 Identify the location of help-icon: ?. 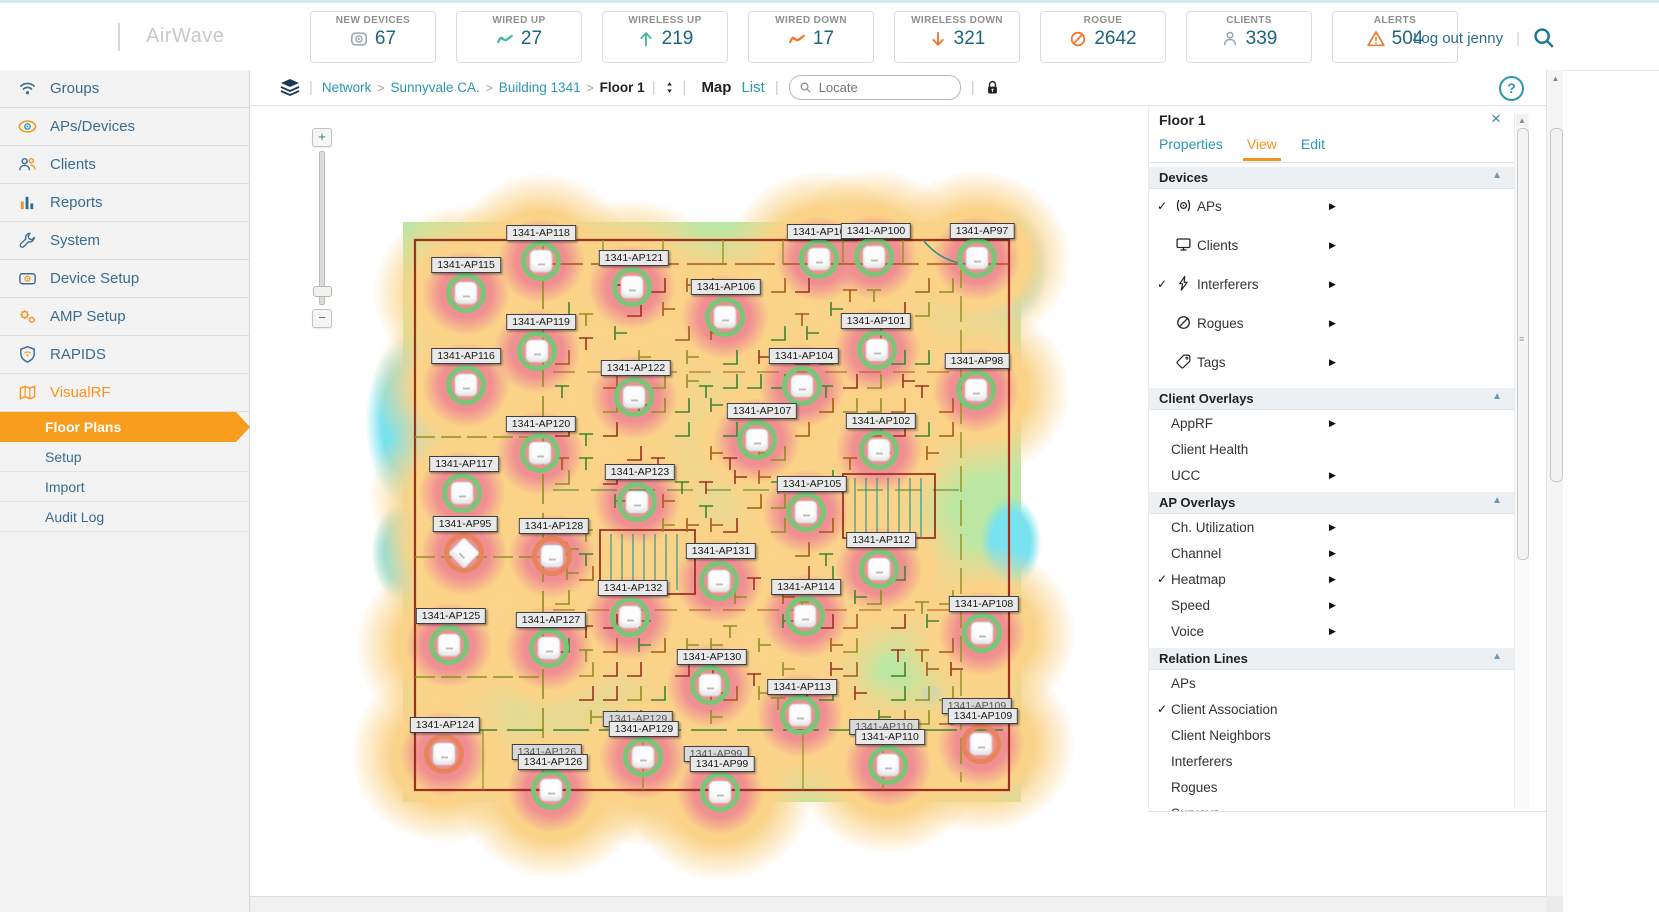
(1511, 88).